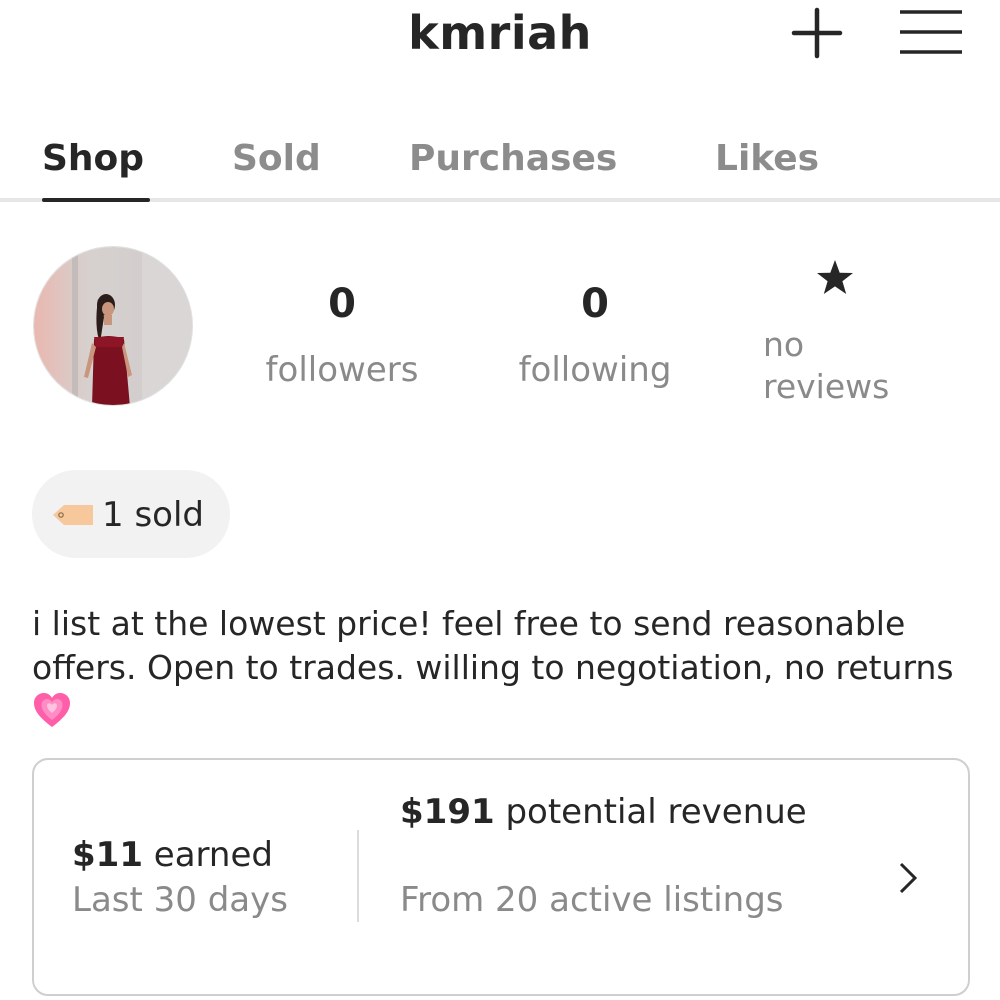  Describe the element at coordinates (447, 812) in the screenshot. I see `revenue-amount: $191` at that location.